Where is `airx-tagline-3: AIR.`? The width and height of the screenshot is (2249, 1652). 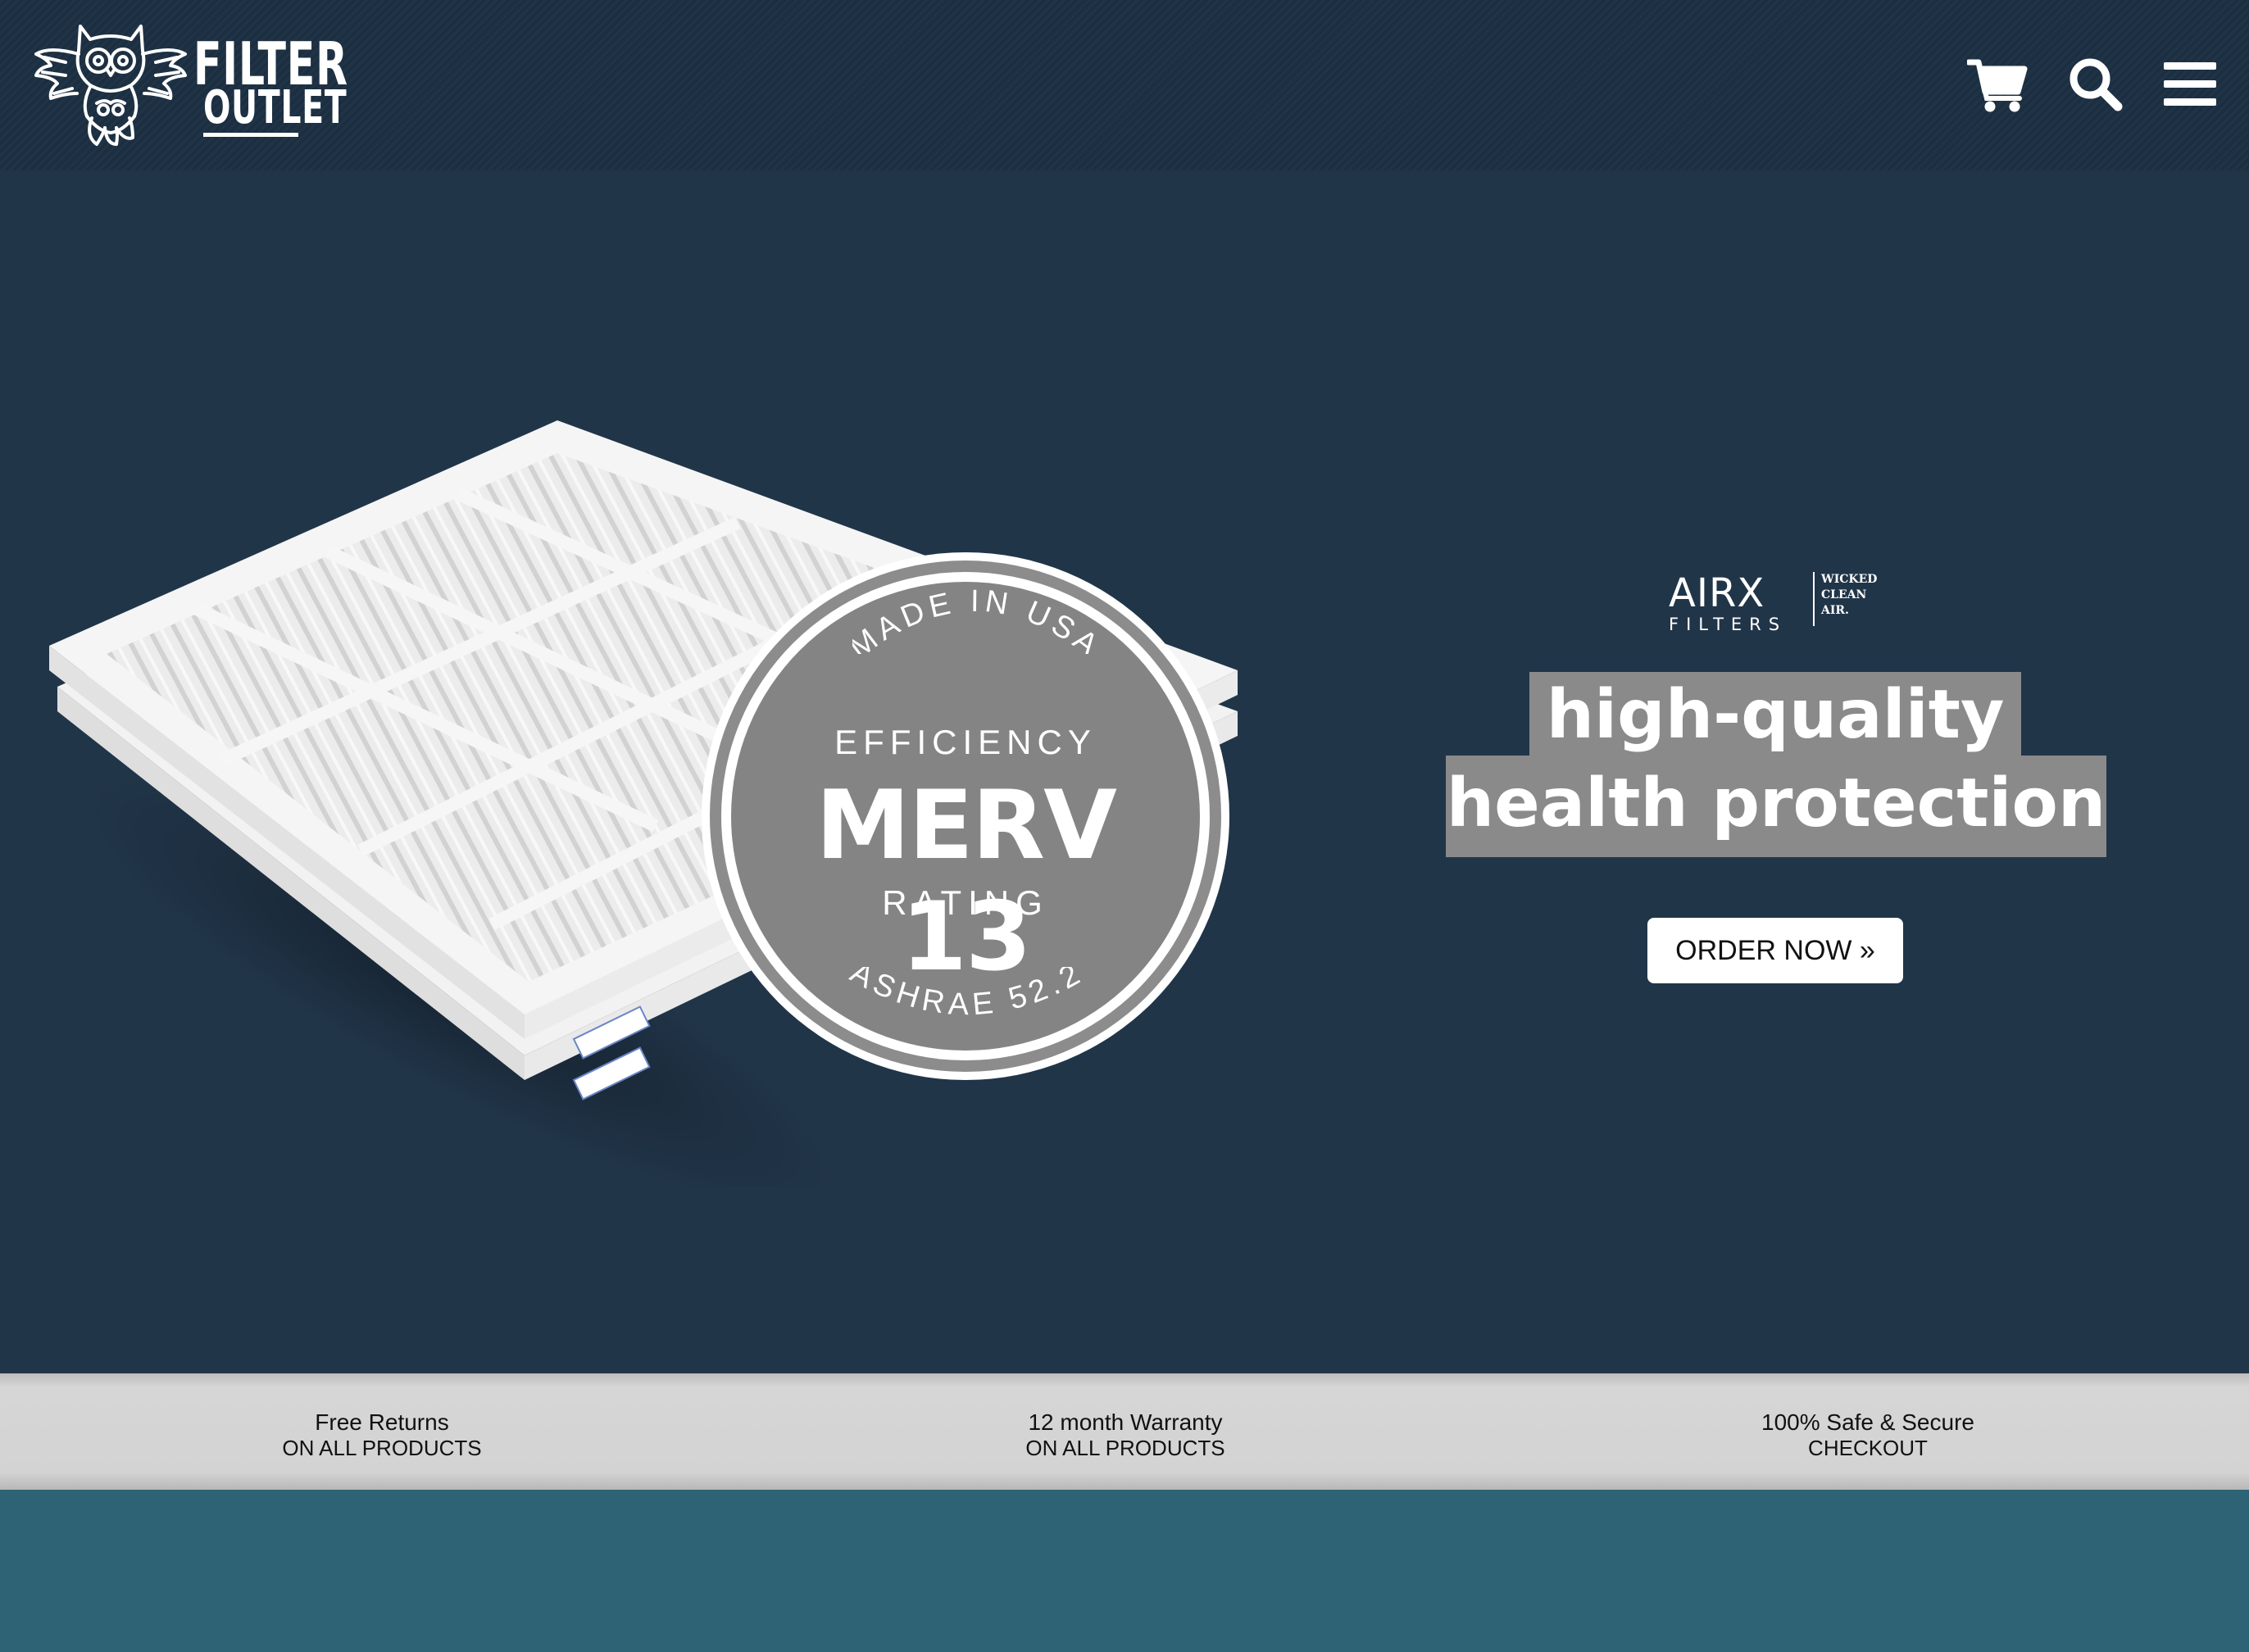 airx-tagline-3: AIR. is located at coordinates (1835, 610).